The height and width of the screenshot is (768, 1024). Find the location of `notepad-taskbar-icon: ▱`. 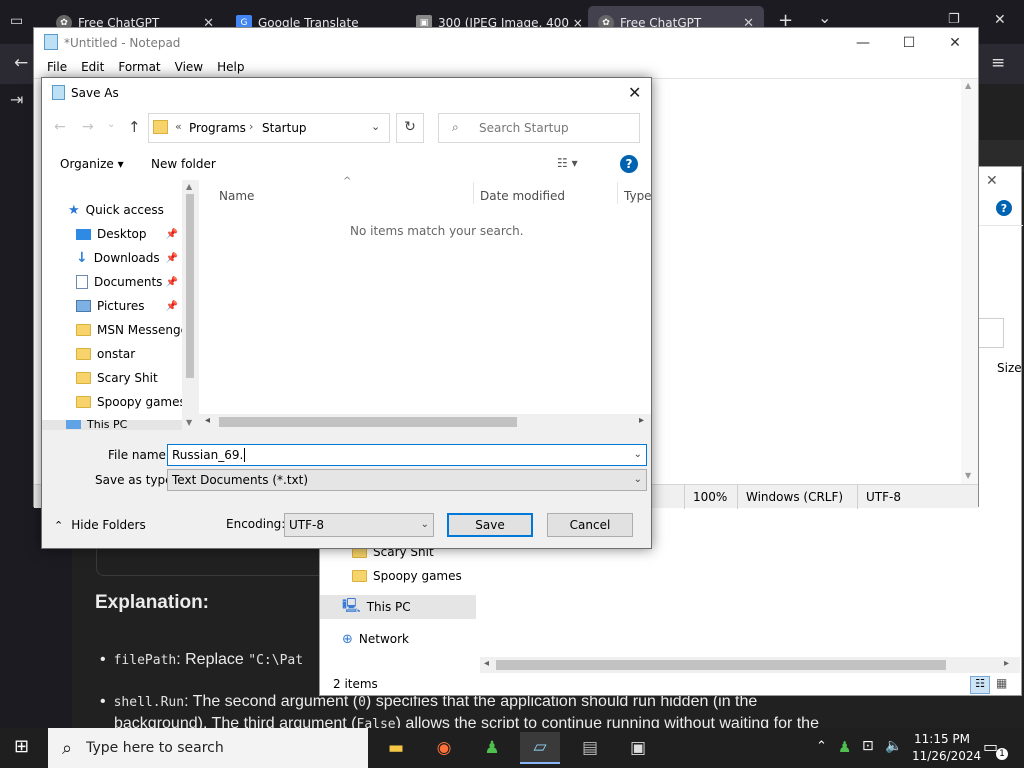

notepad-taskbar-icon: ▱ is located at coordinates (540, 748).